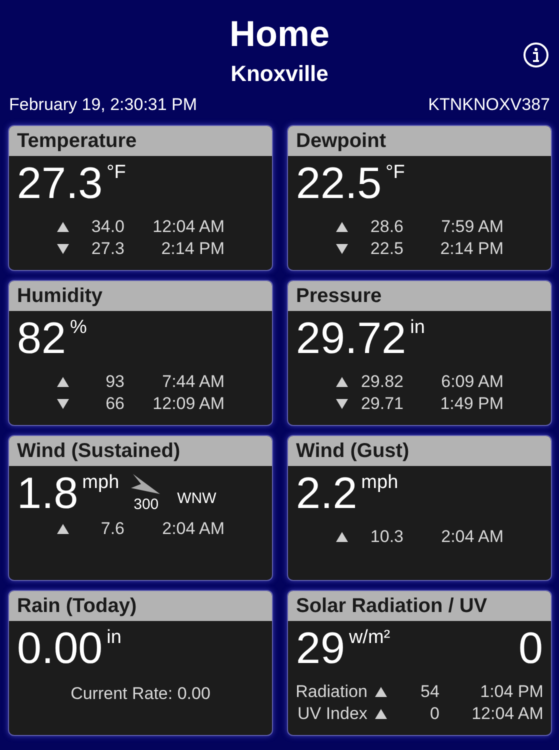  I want to click on info-icon, so click(536, 55).